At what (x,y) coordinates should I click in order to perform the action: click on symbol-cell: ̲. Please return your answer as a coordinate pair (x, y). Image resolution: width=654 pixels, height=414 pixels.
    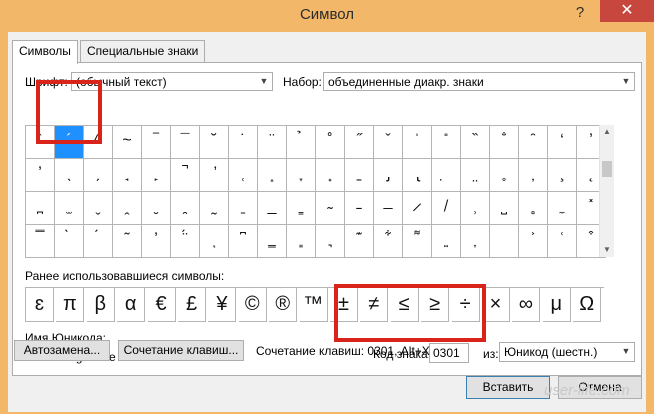
    Looking at the image, I should click on (272, 208).